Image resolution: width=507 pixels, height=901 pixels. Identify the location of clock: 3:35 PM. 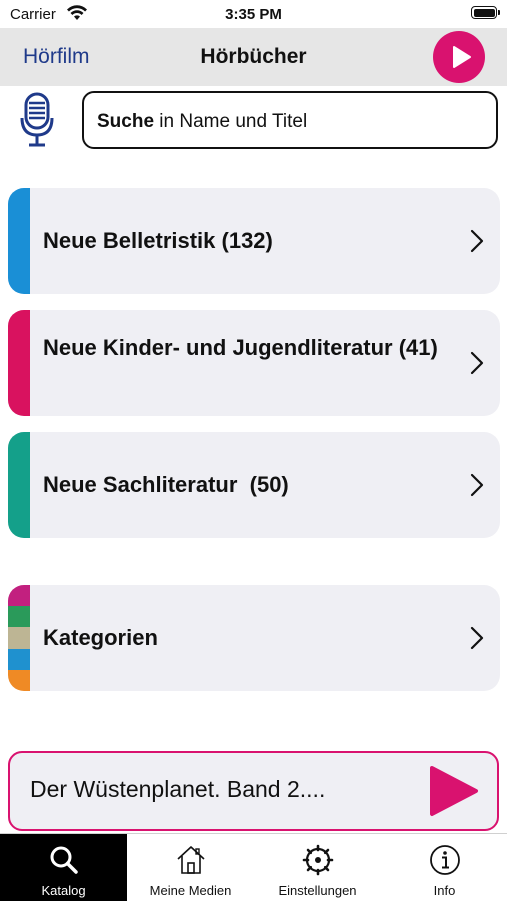
(253, 14).